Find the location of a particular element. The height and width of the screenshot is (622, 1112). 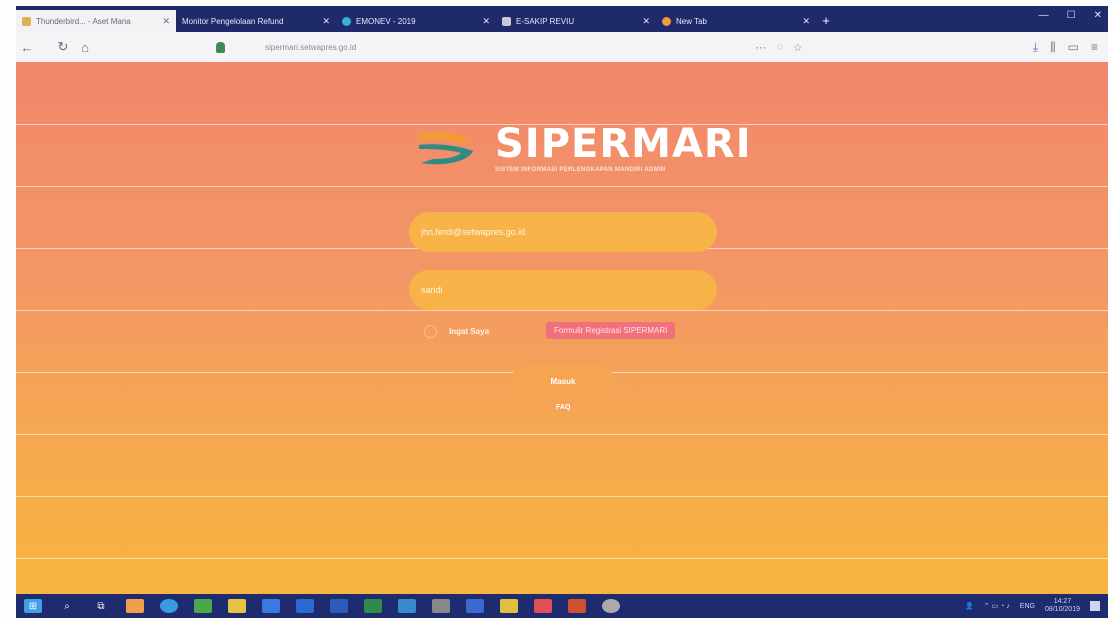

email-input is located at coordinates (563, 232).